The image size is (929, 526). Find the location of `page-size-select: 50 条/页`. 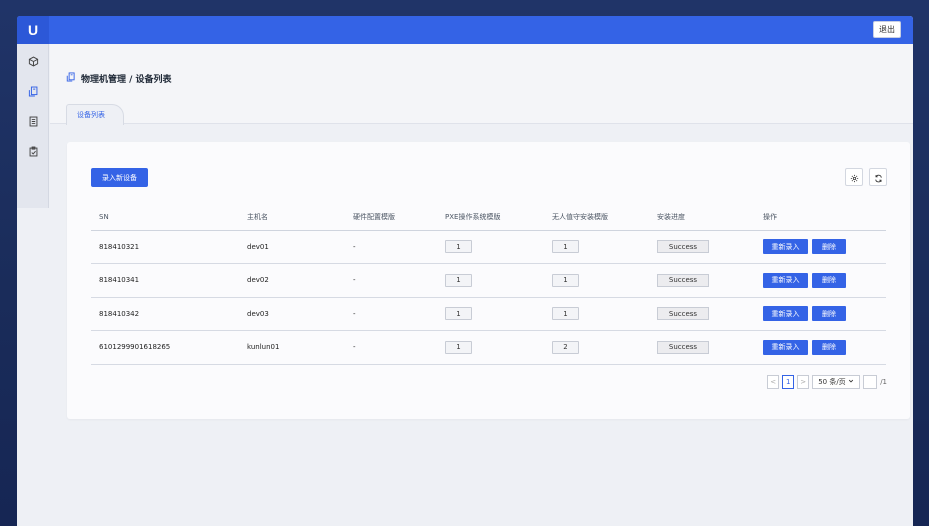

page-size-select: 50 条/页 is located at coordinates (836, 382).